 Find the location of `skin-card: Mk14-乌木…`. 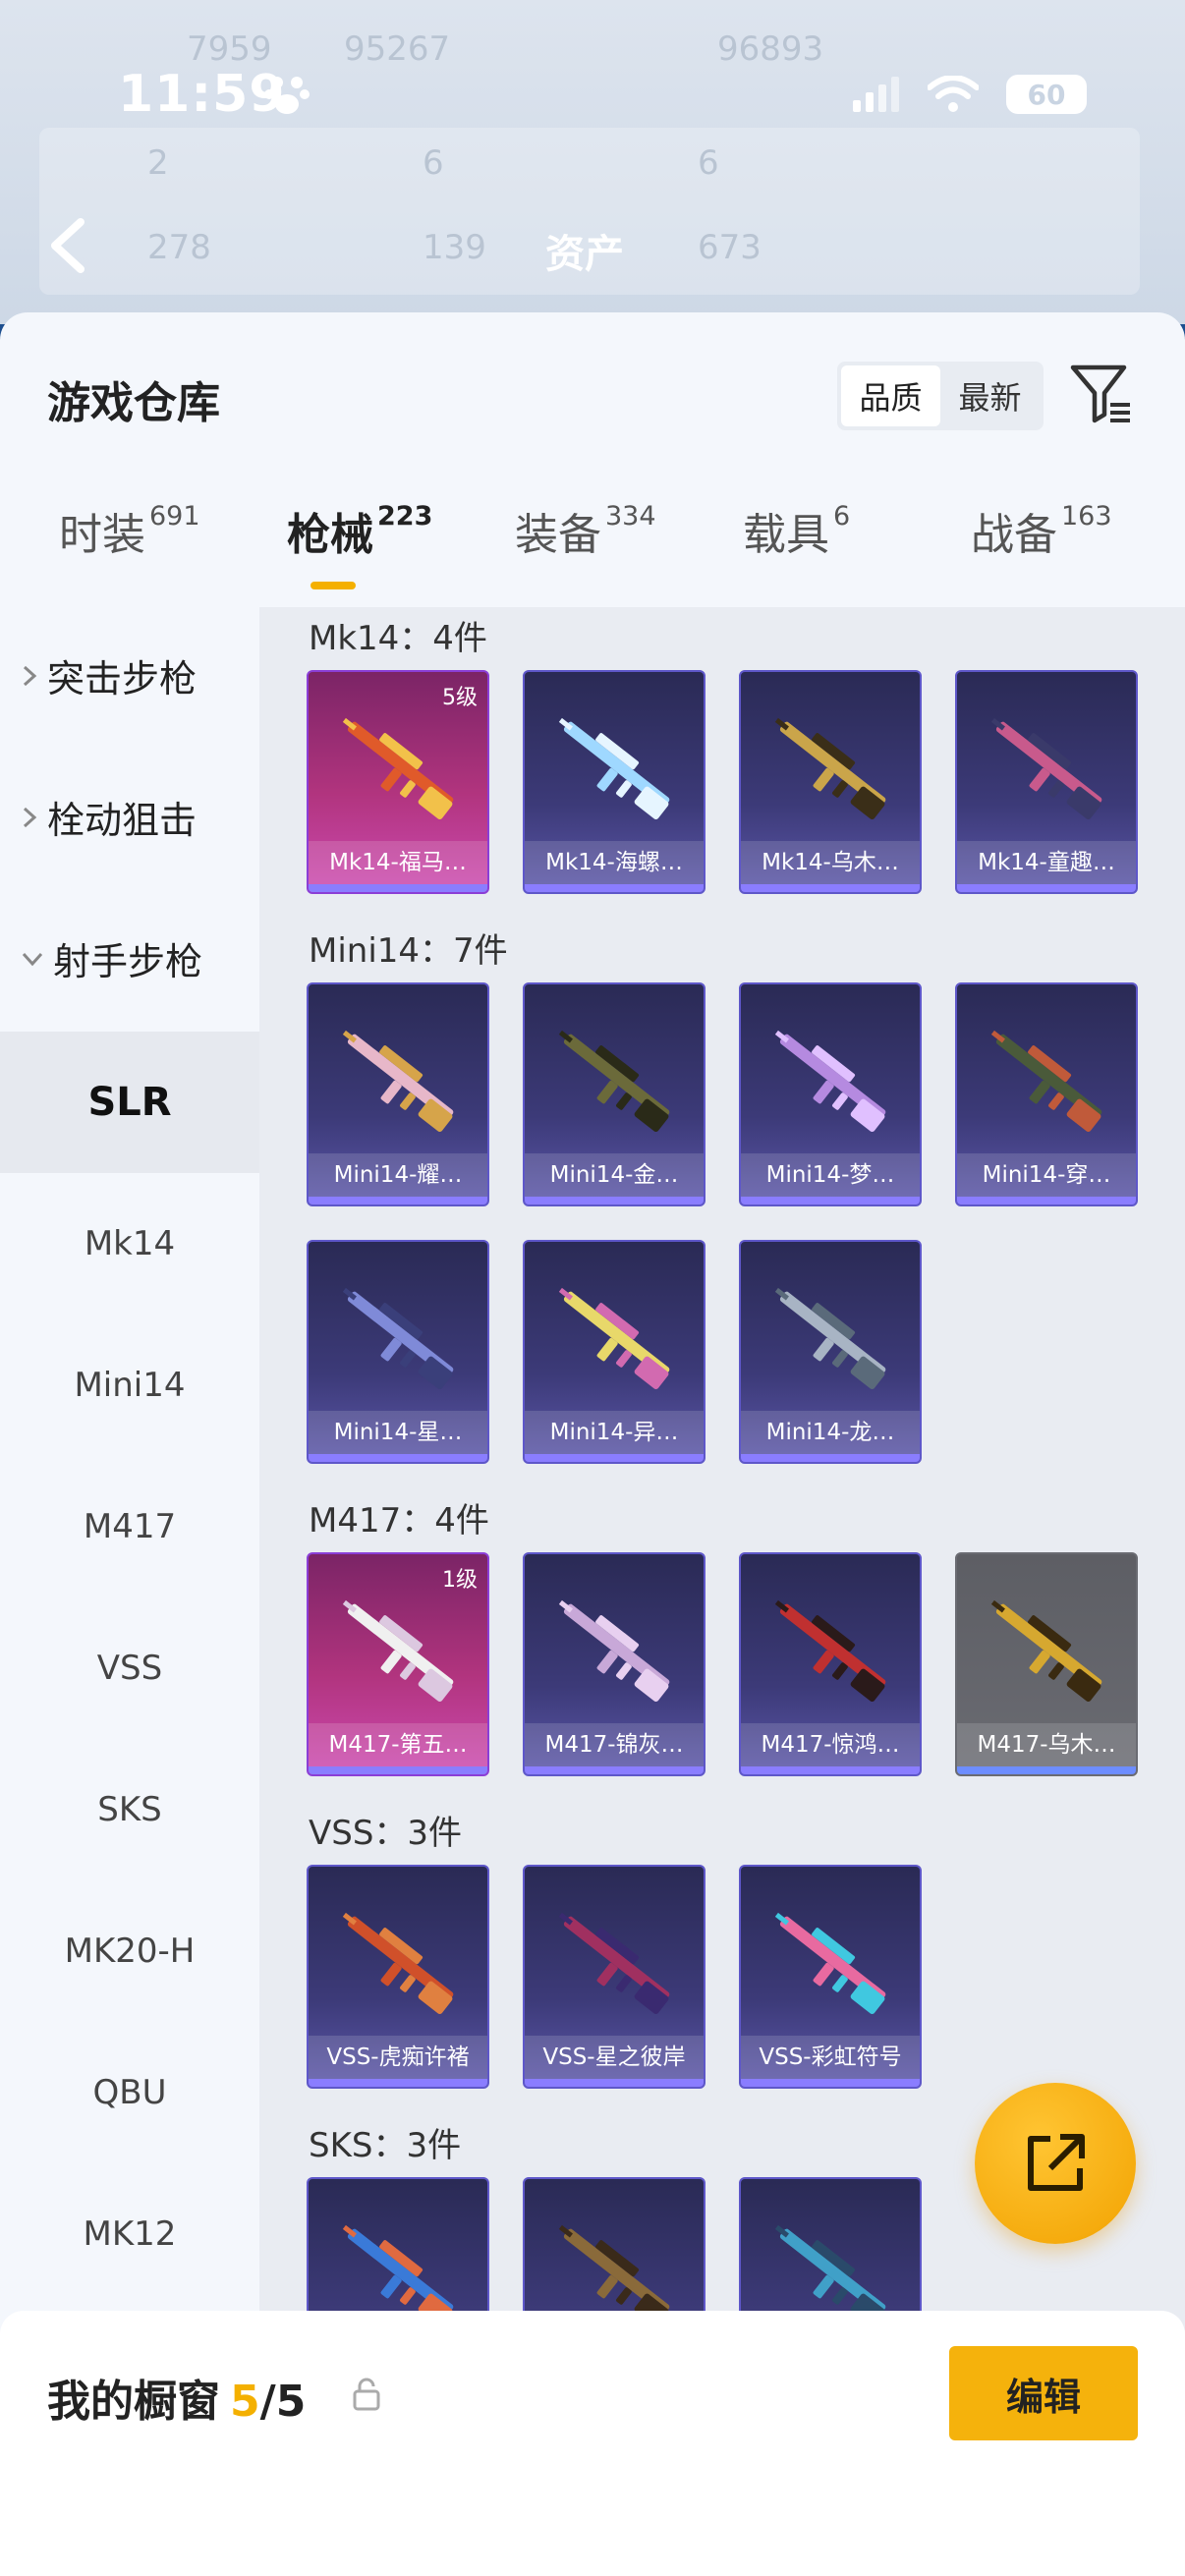

skin-card: Mk14-乌木… is located at coordinates (831, 782).